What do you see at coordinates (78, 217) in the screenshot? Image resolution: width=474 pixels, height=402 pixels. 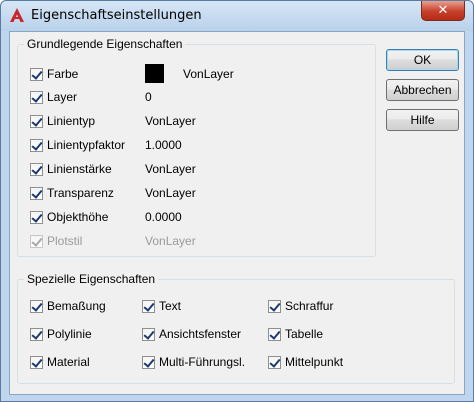 I see `objekthoehe-label: Objekthöhe` at bounding box center [78, 217].